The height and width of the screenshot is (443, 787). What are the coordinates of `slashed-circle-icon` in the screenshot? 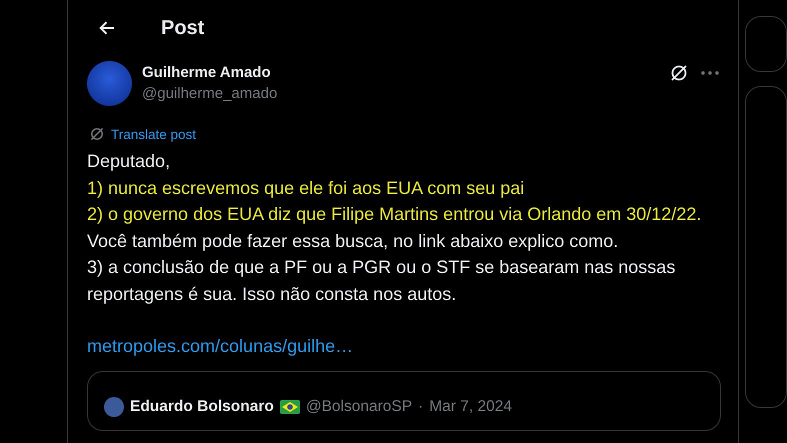 It's located at (679, 73).